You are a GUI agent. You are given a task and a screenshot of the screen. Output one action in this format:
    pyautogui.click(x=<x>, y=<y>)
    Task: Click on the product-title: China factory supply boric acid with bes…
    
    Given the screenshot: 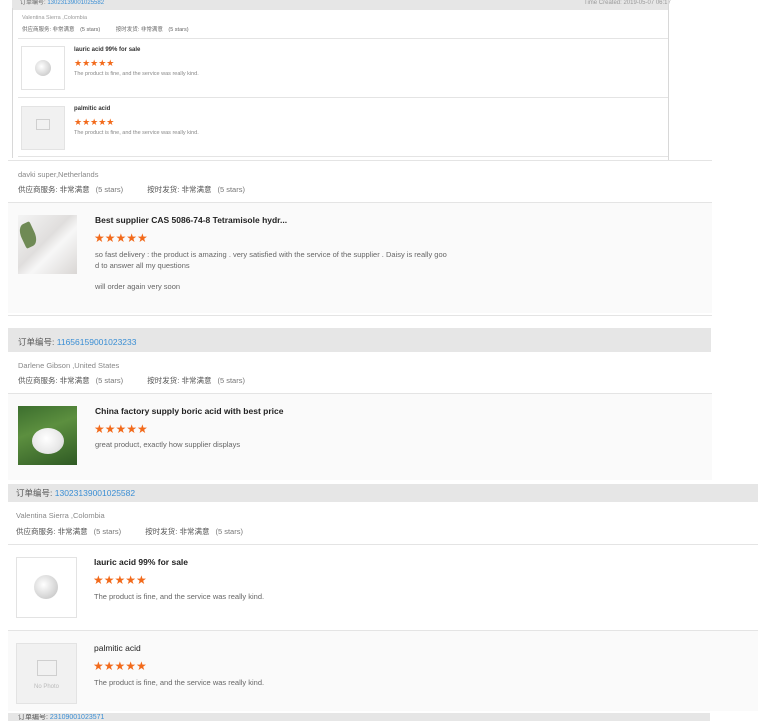 What is the action you would take?
    pyautogui.click(x=189, y=411)
    